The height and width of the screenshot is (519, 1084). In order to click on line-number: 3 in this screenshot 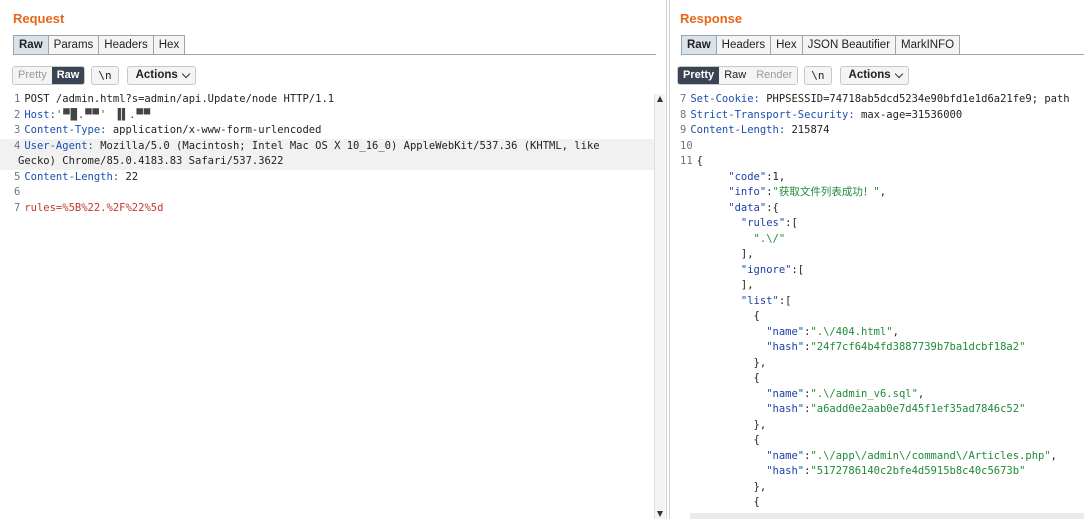, I will do `click(17, 130)`.